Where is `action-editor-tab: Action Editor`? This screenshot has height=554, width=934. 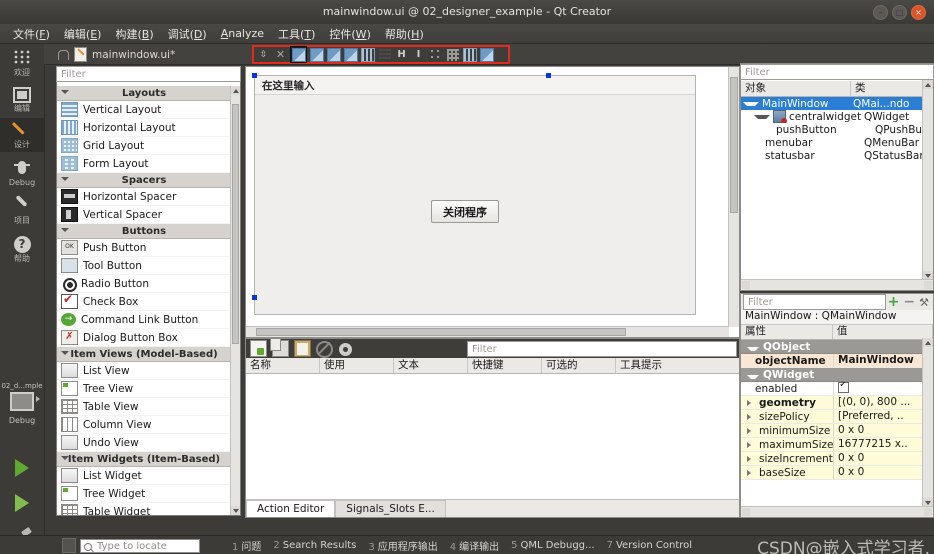
action-editor-tab: Action Editor is located at coordinates (291, 508).